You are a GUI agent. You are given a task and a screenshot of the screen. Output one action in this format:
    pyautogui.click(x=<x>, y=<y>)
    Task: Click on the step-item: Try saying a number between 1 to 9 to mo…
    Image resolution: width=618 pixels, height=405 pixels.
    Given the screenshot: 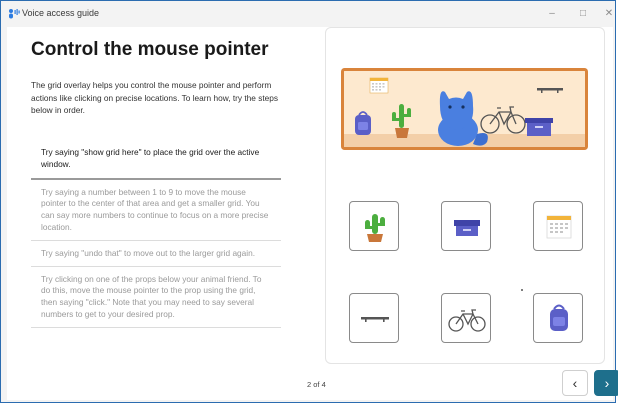 What is the action you would take?
    pyautogui.click(x=156, y=210)
    